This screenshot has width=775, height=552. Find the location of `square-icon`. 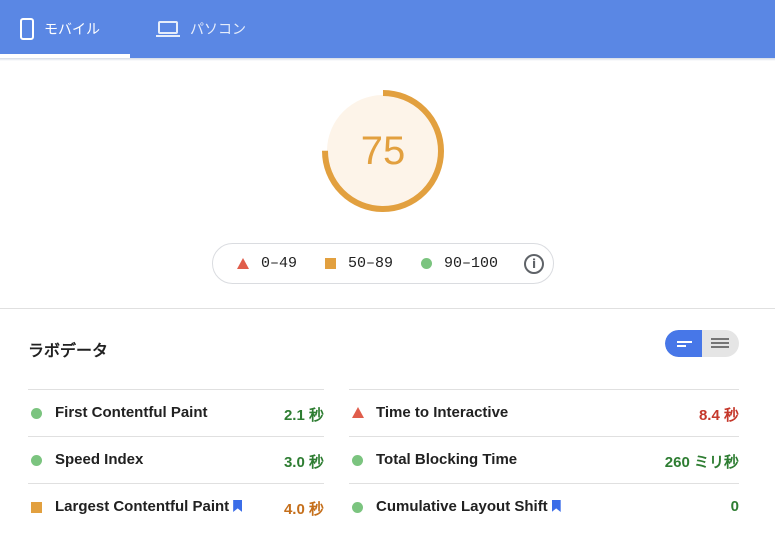

square-icon is located at coordinates (331, 263).